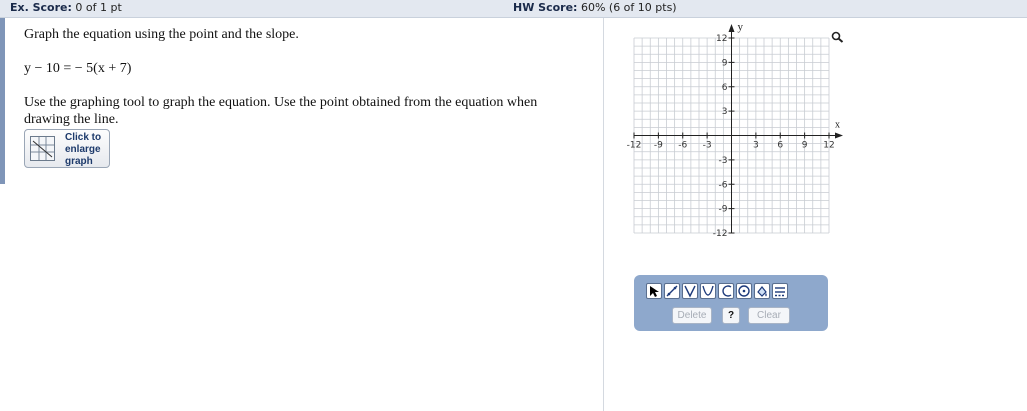 The image size is (1027, 411). Describe the element at coordinates (780, 291) in the screenshot. I see `inequality-tool-icon` at that location.